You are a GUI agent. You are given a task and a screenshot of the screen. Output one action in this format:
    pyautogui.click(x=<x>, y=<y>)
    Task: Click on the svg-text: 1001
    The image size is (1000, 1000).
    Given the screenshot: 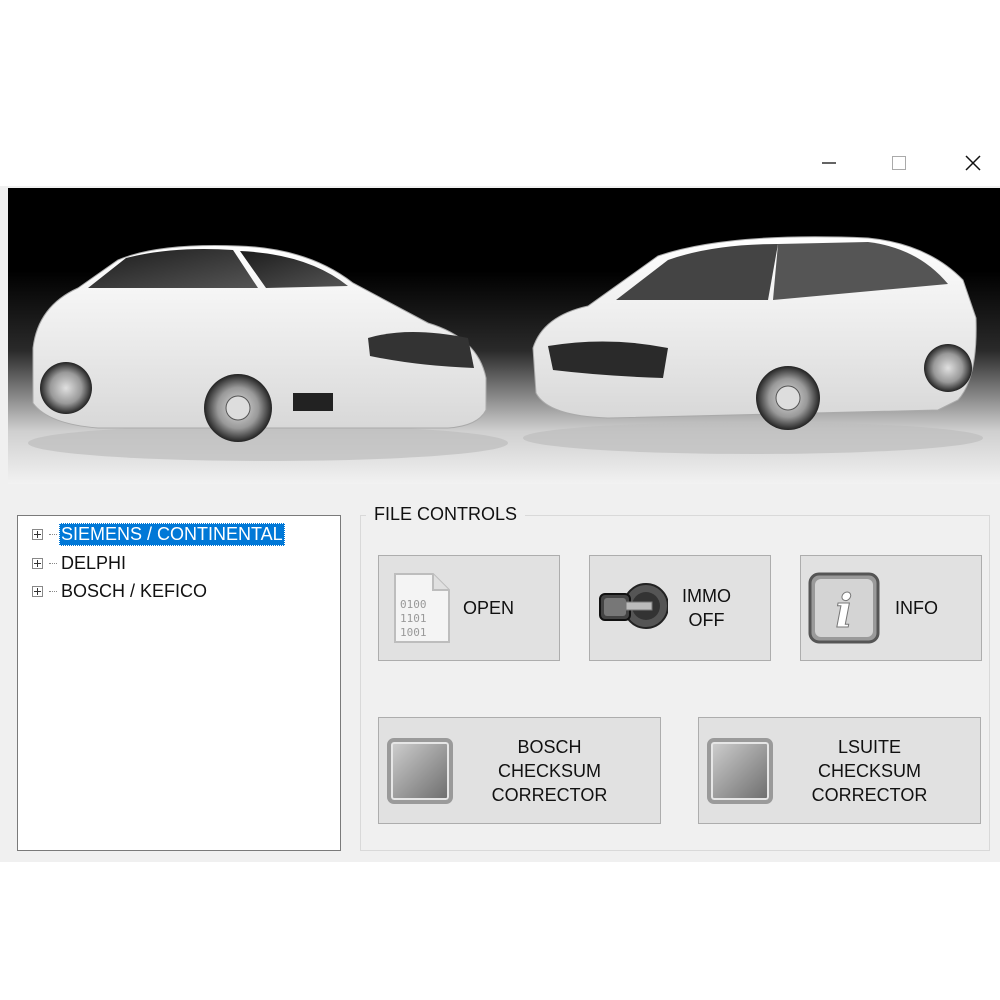 What is the action you would take?
    pyautogui.click(x=413, y=632)
    